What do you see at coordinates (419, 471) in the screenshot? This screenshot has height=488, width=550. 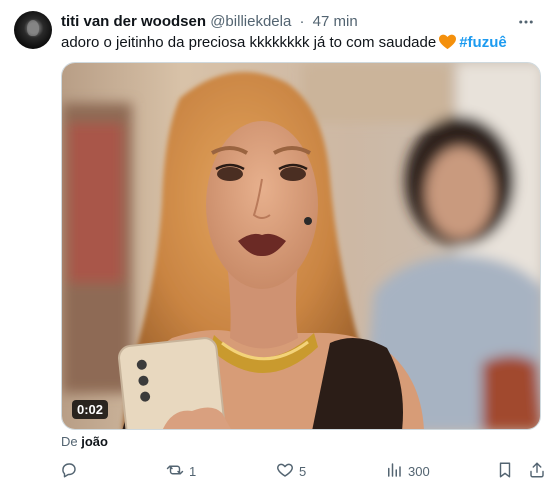 I see `views-count: 300` at bounding box center [419, 471].